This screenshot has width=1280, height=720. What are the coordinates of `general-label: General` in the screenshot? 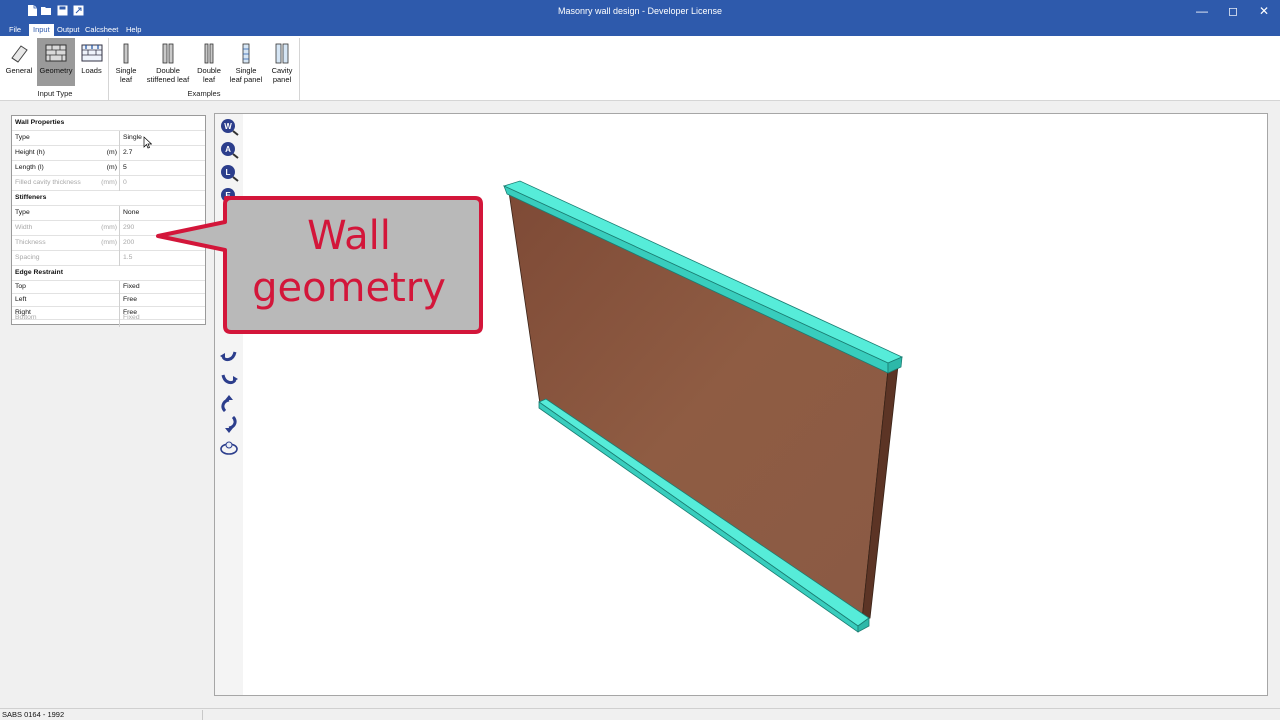 It's located at (19, 70).